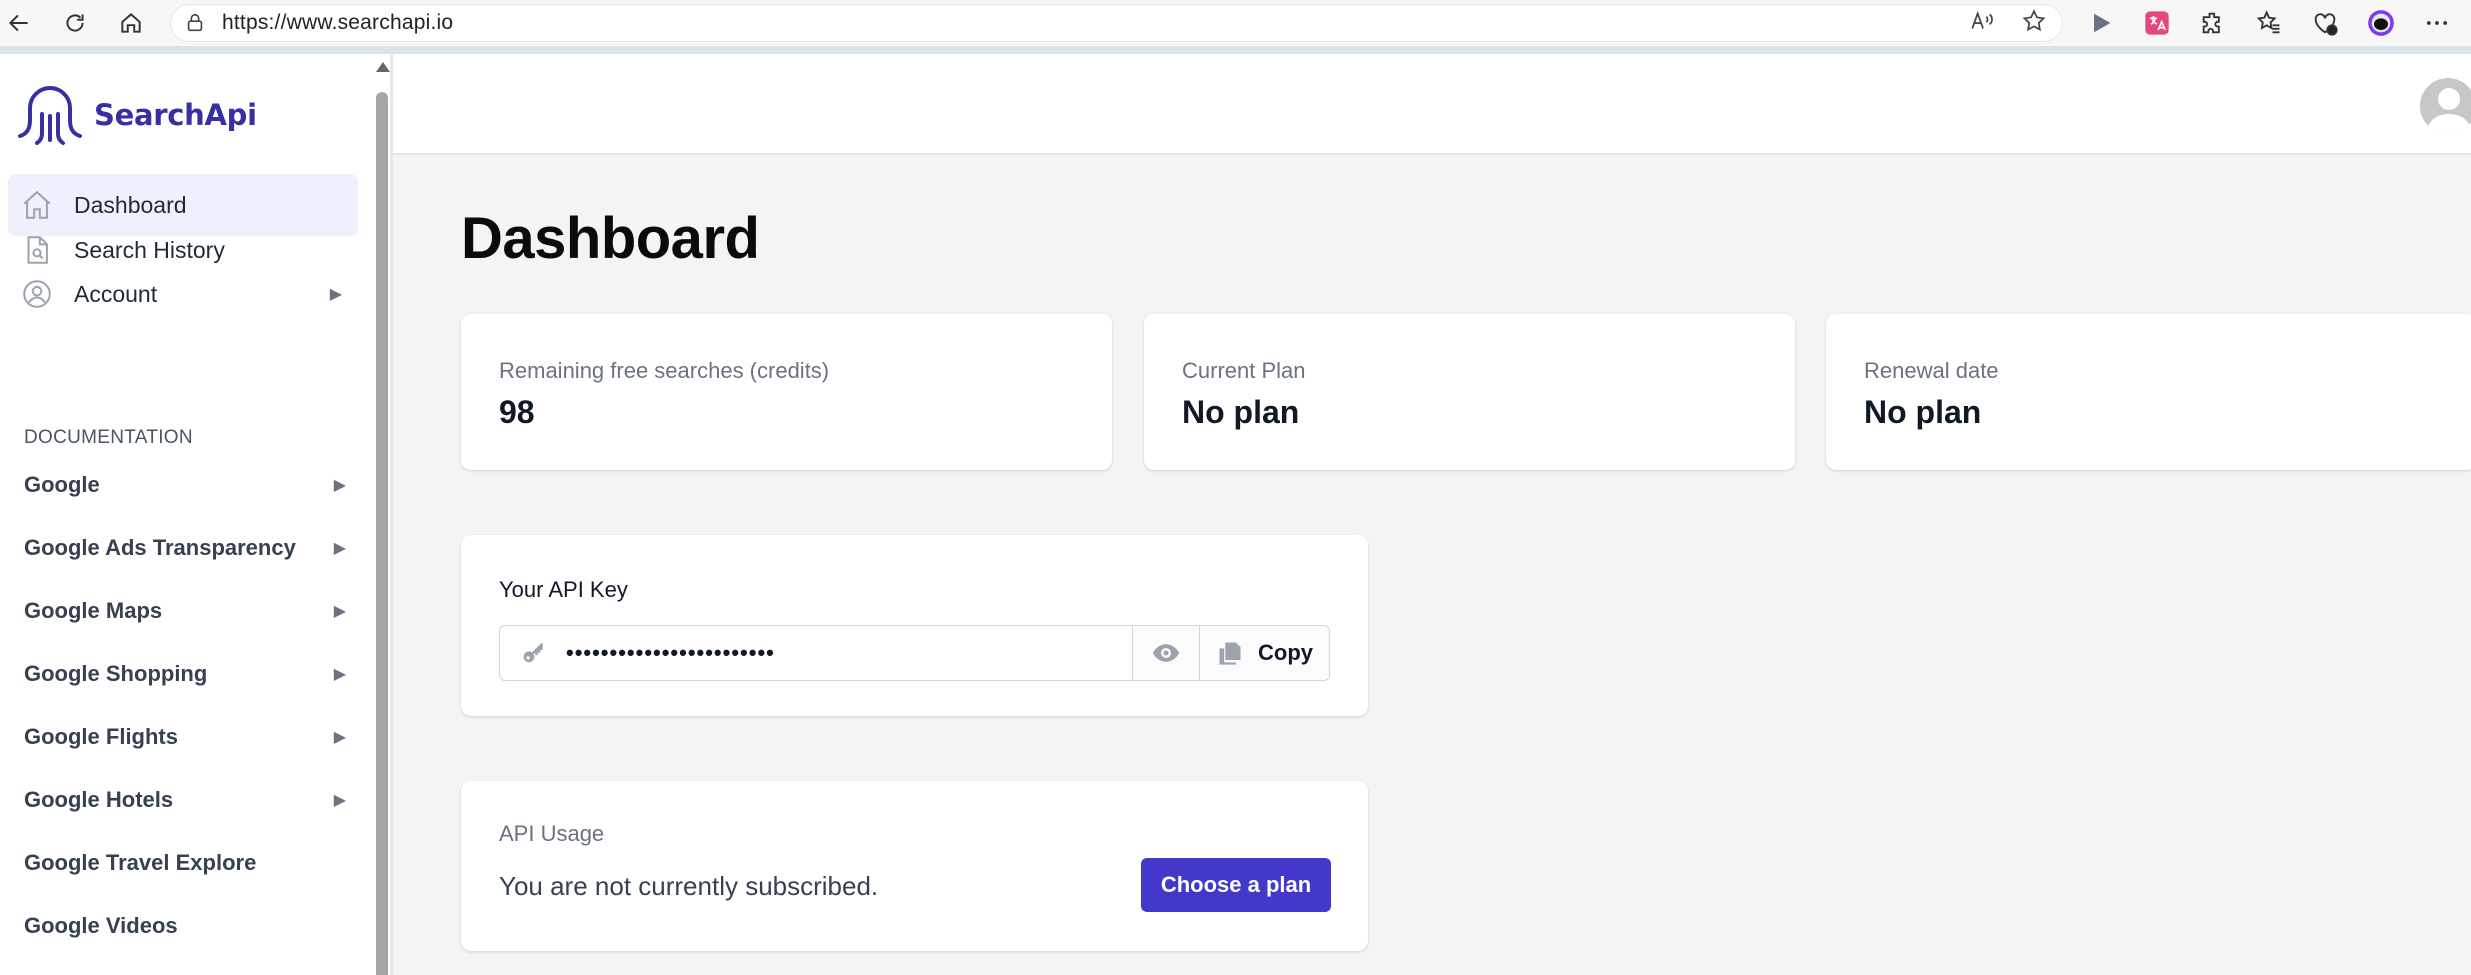 The image size is (2471, 975). What do you see at coordinates (1241, 412) in the screenshot?
I see `current-plan-value: No plan` at bounding box center [1241, 412].